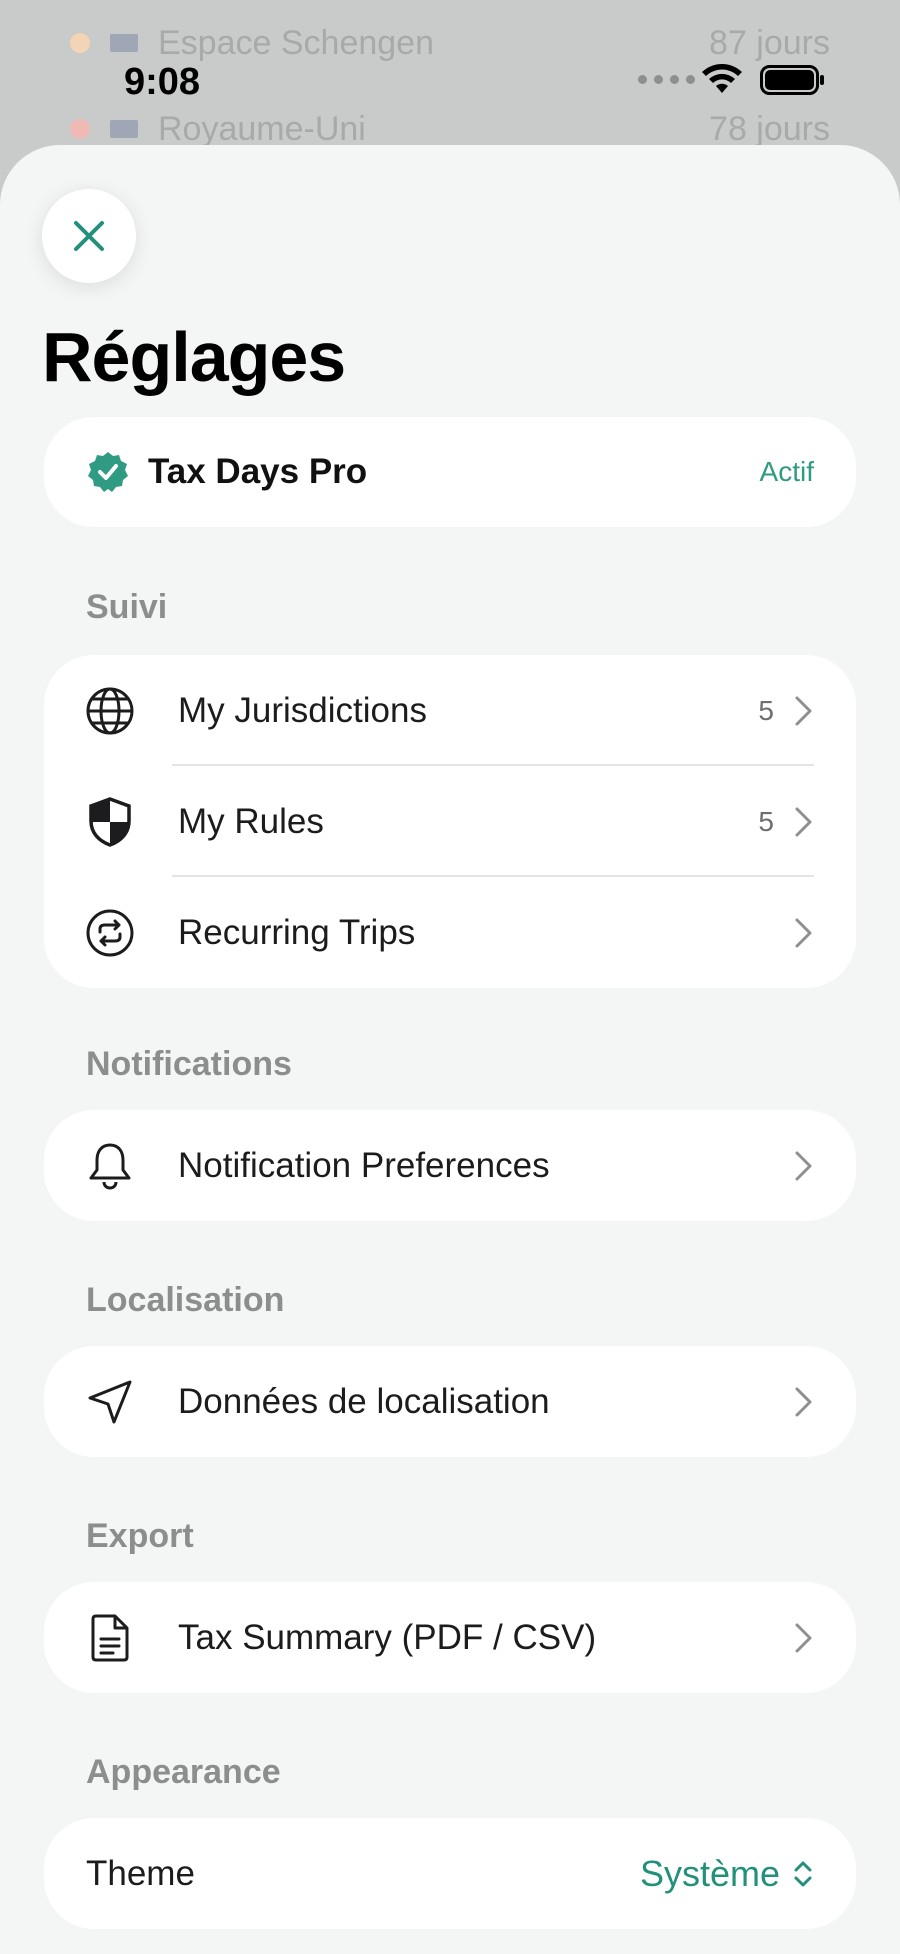 Image resolution: width=900 pixels, height=1954 pixels. I want to click on subscription-status: Actif, so click(786, 471).